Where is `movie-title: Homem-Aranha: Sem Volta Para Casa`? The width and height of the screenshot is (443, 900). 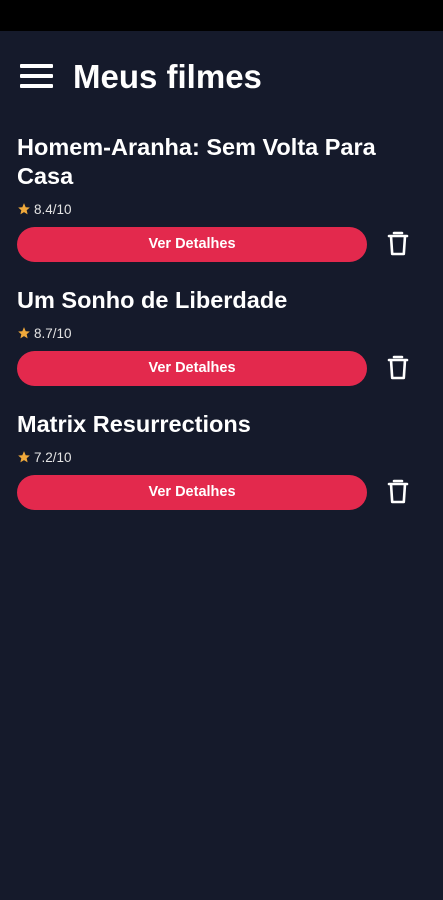
movie-title: Homem-Aranha: Sem Volta Para Casa is located at coordinates (196, 161).